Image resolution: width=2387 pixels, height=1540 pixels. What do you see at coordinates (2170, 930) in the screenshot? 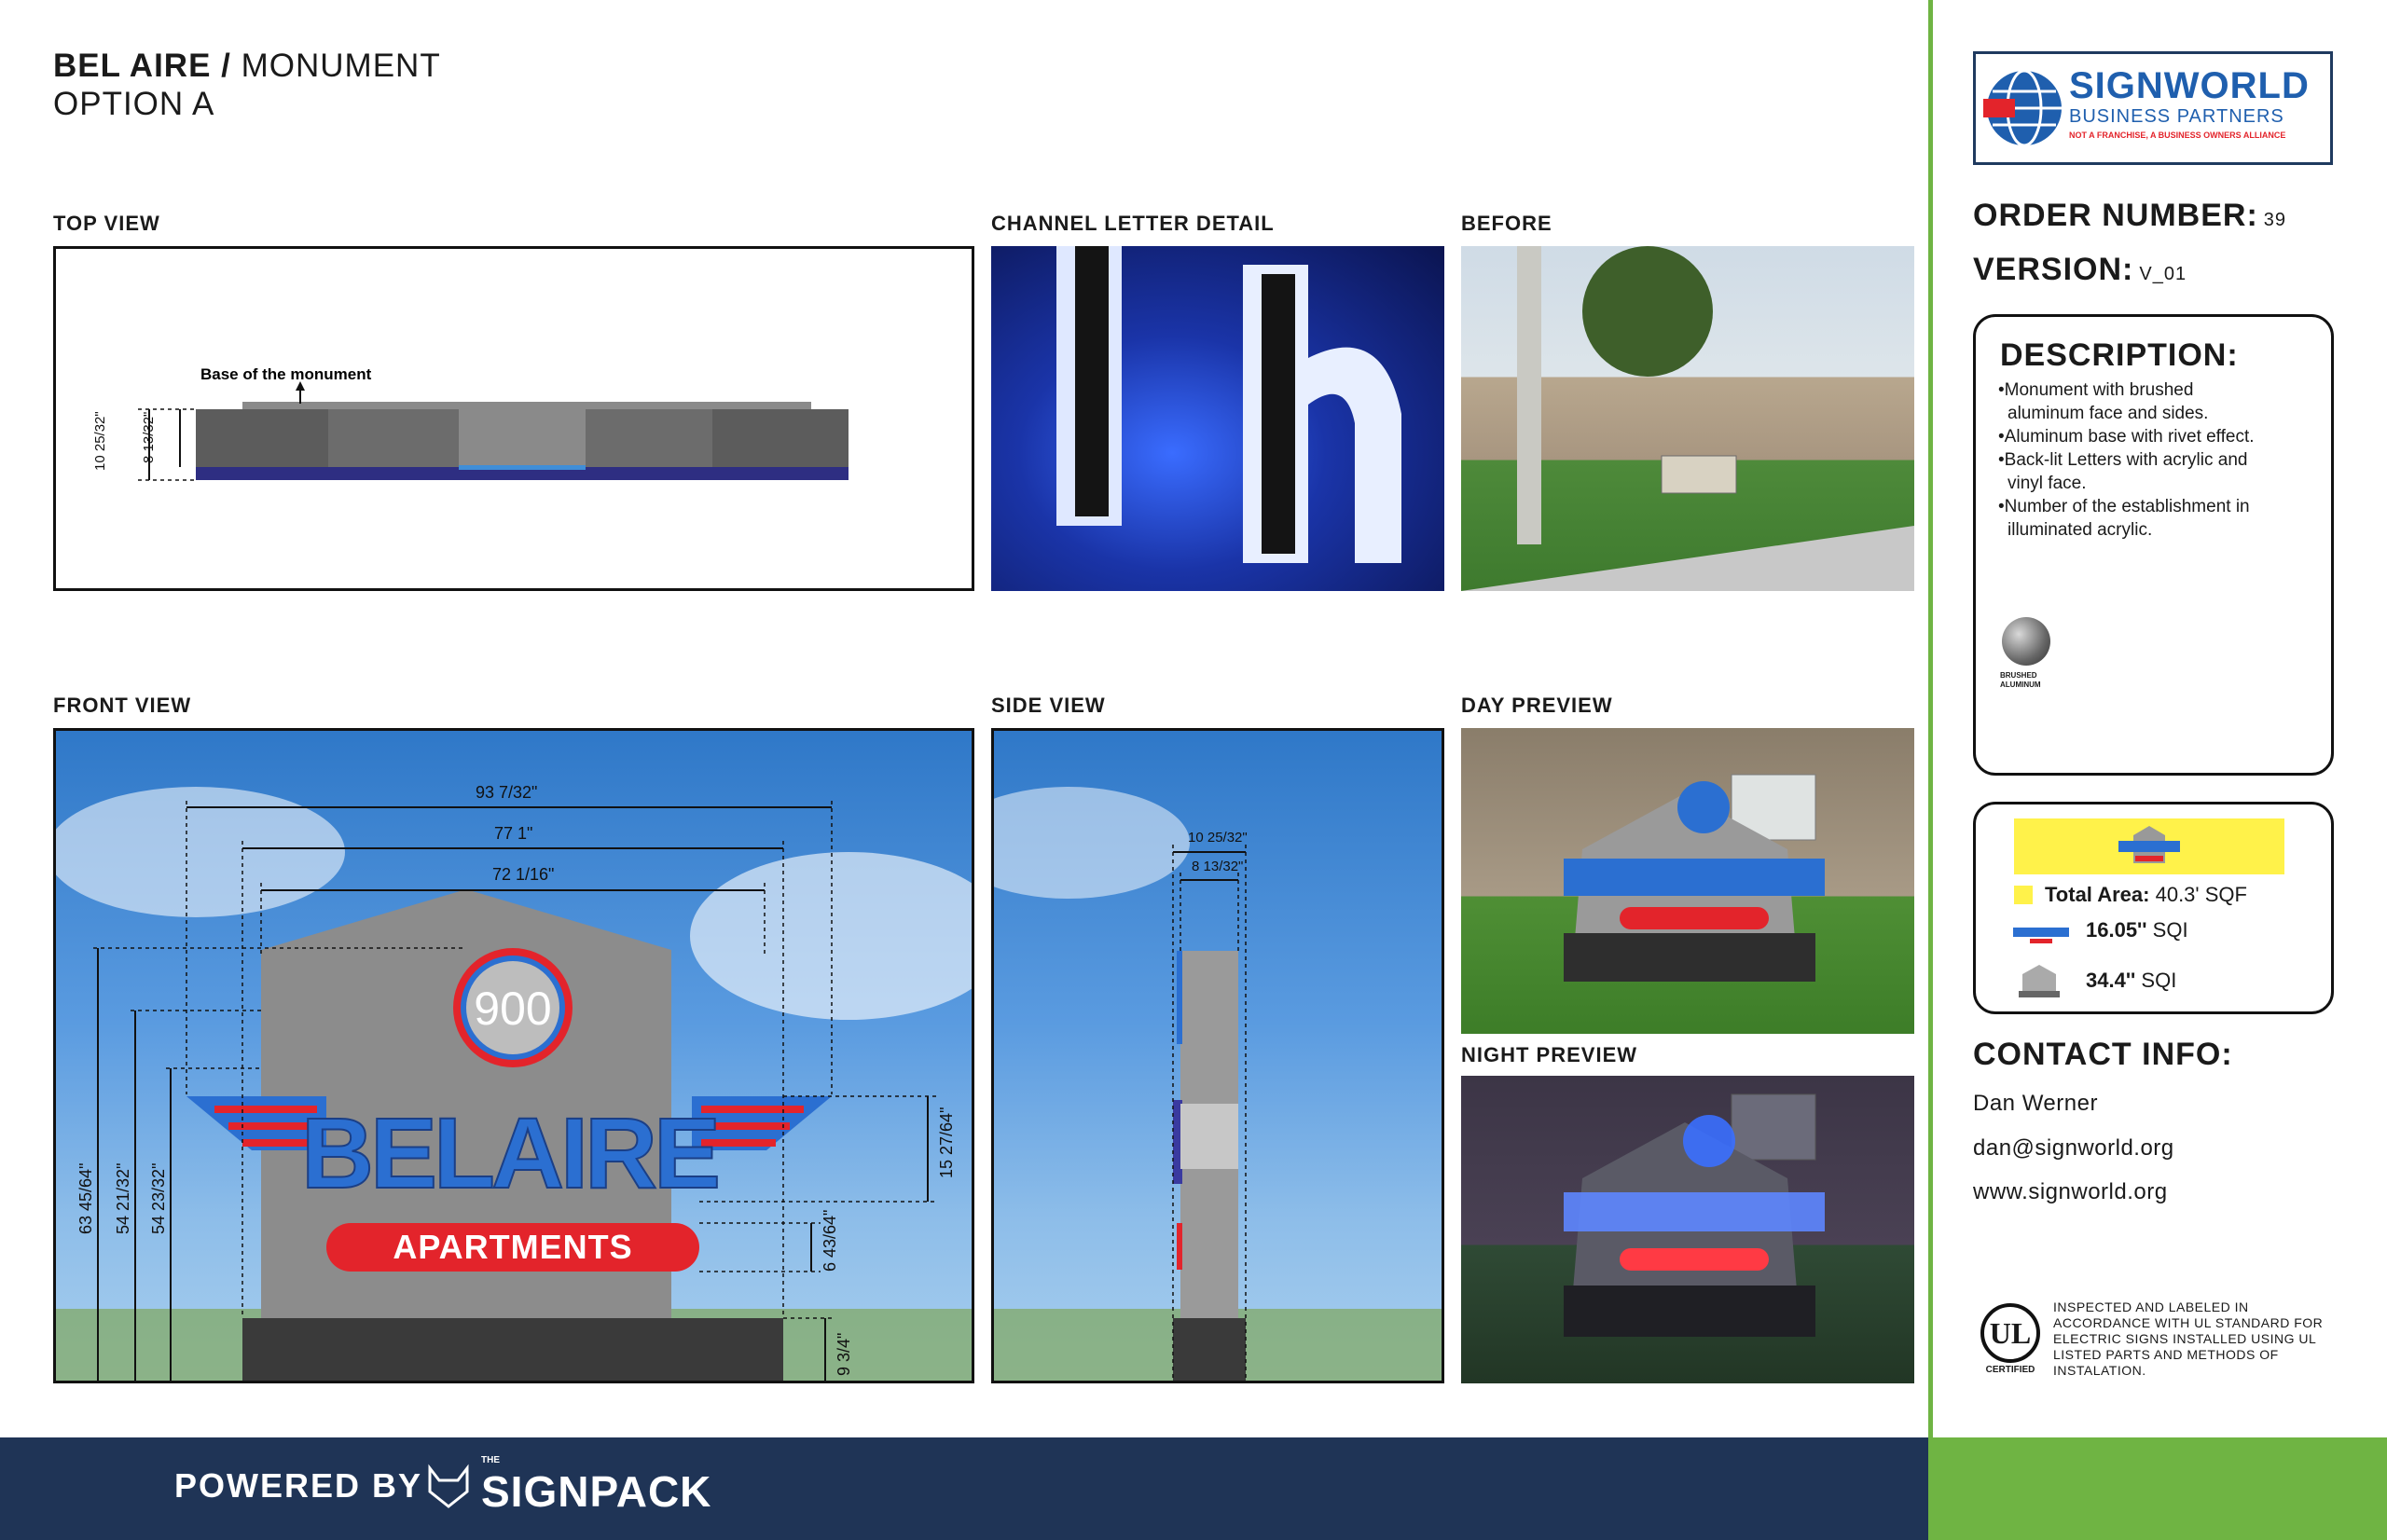
I see `letters-area-unit: SQI` at bounding box center [2170, 930].